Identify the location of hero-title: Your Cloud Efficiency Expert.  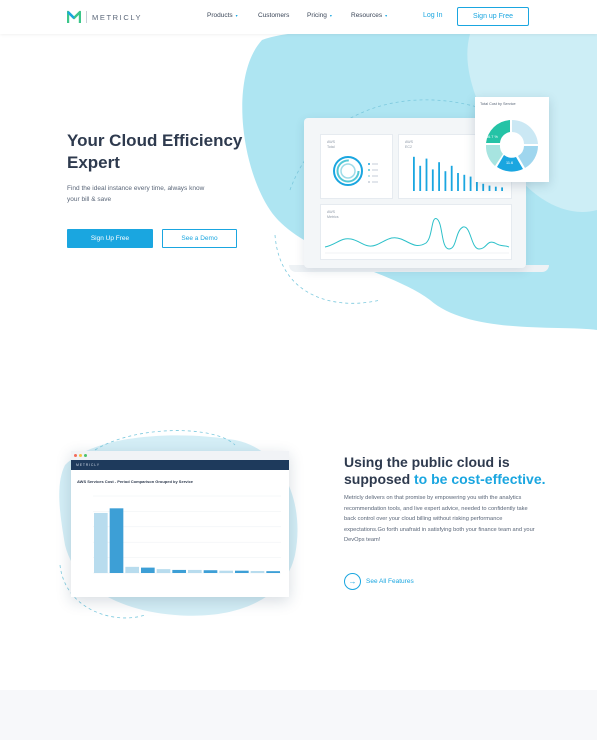
(155, 151).